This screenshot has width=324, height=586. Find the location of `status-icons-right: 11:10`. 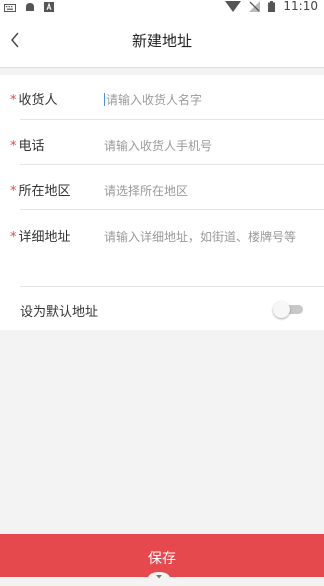

status-icons-right: 11:10 is located at coordinates (271, 6).